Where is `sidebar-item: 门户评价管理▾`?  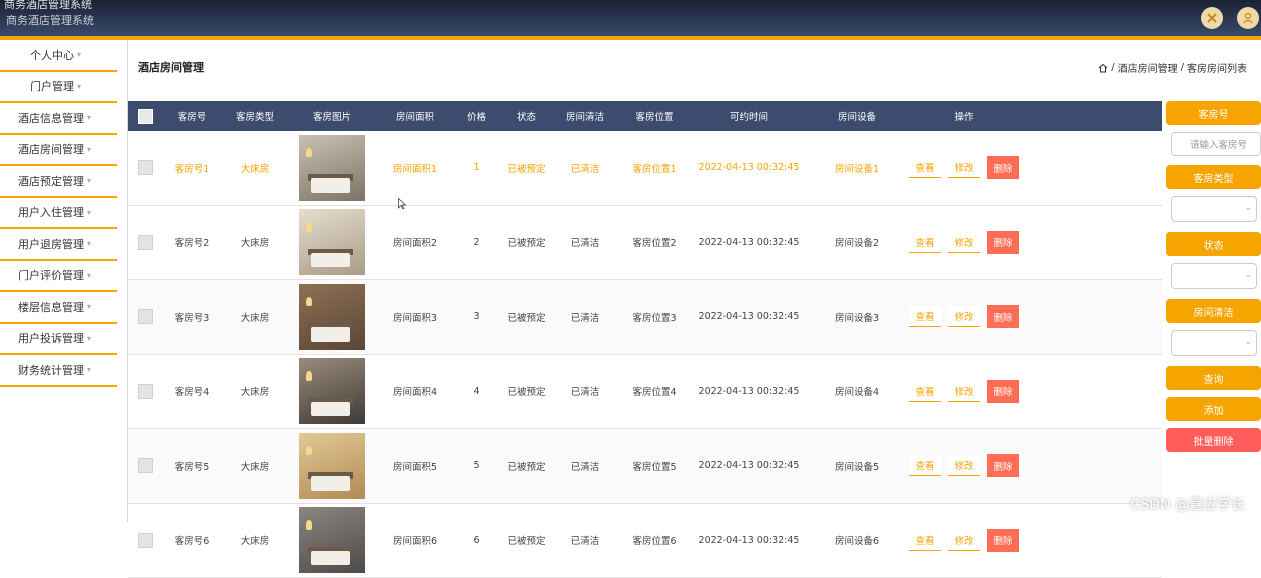
sidebar-item: 门户评价管理▾ is located at coordinates (58, 277).